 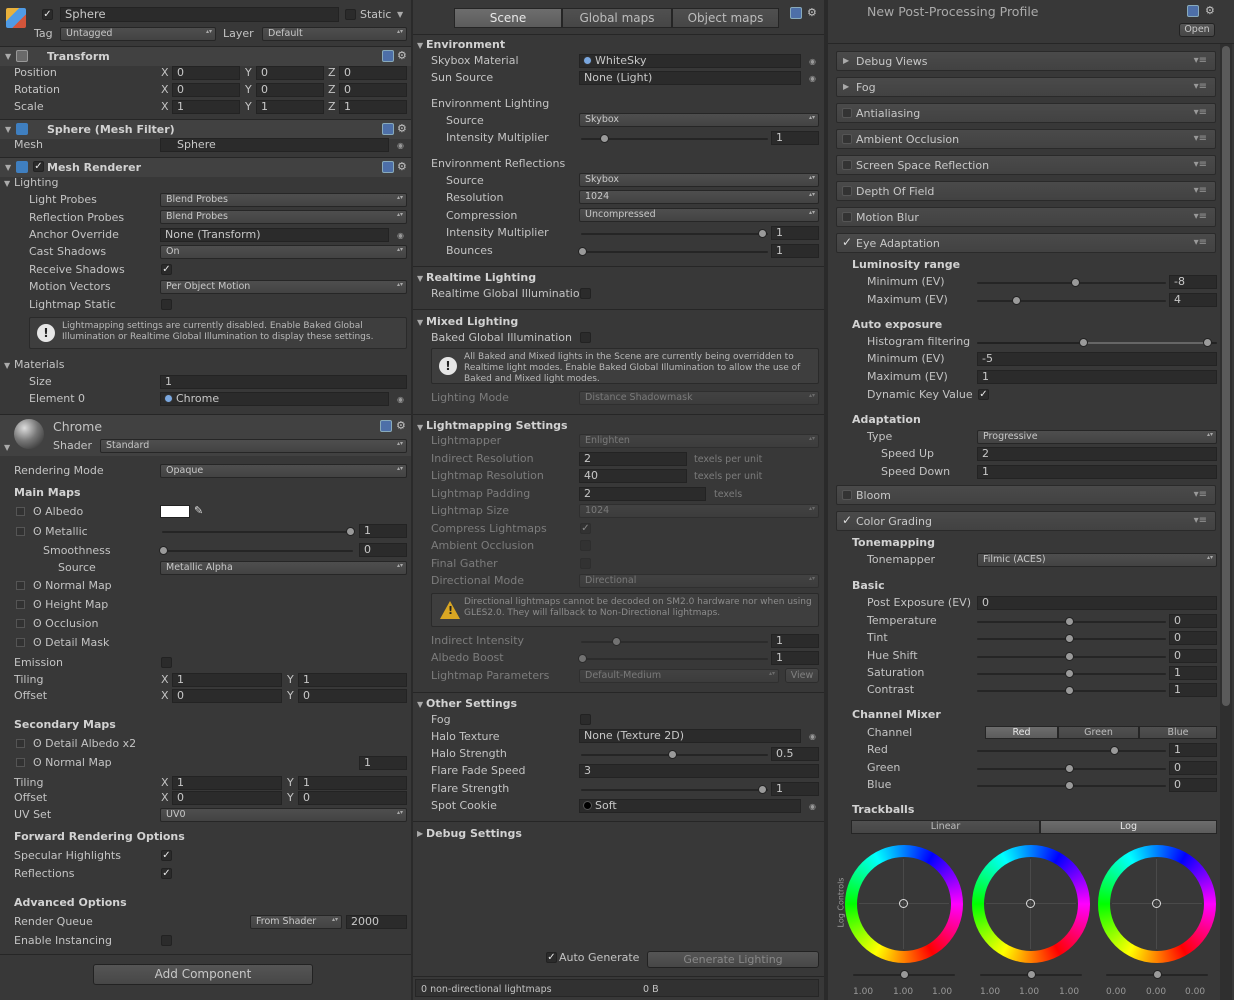 I want to click on detail-albedo-slot, so click(x=20, y=743).